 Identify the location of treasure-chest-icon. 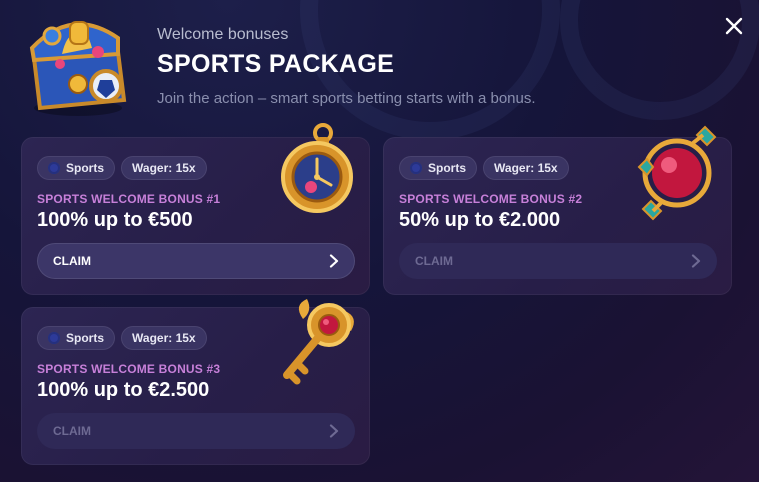
(78, 68).